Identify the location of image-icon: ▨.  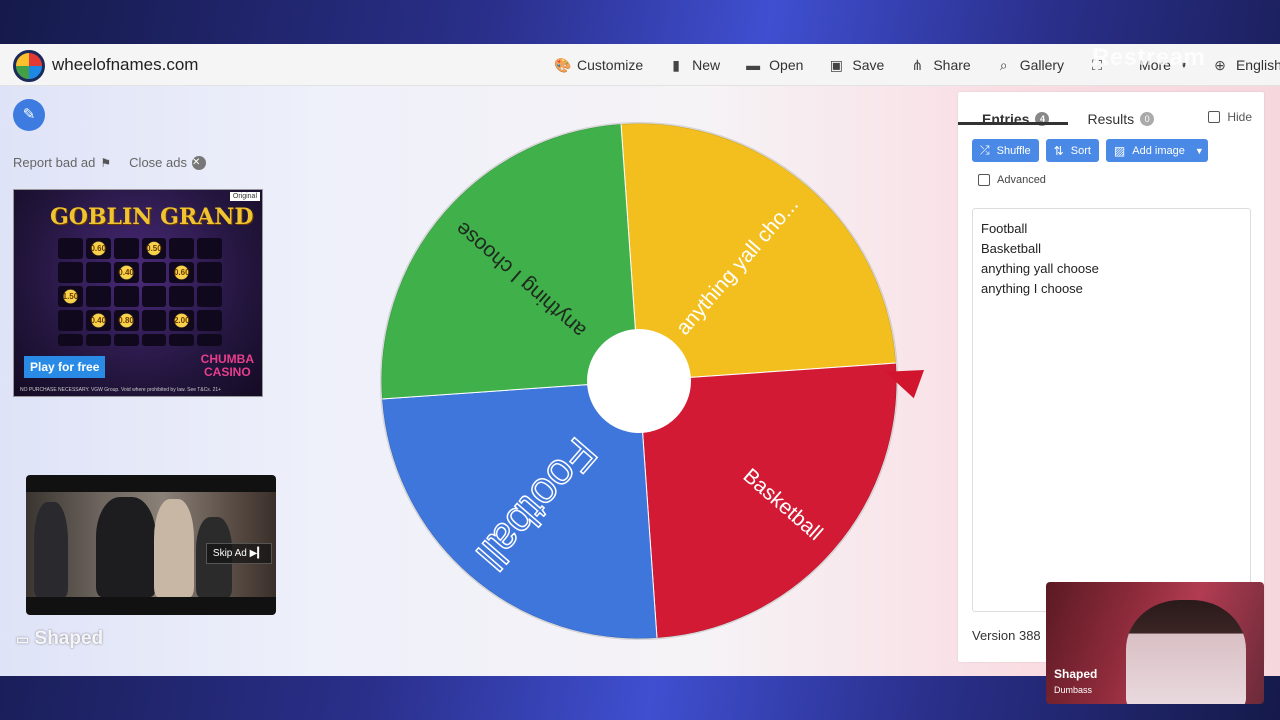
(1119, 150).